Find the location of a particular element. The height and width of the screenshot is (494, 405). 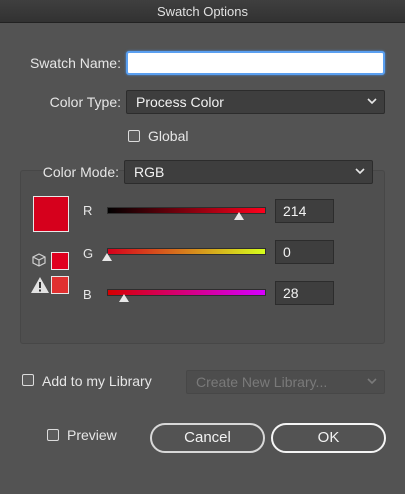

current-color-swatch is located at coordinates (51, 214).